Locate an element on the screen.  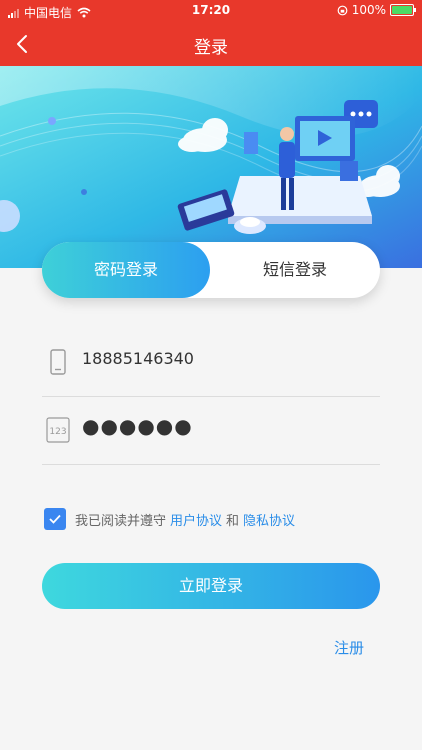
agreement-and: 和 is located at coordinates (233, 521).